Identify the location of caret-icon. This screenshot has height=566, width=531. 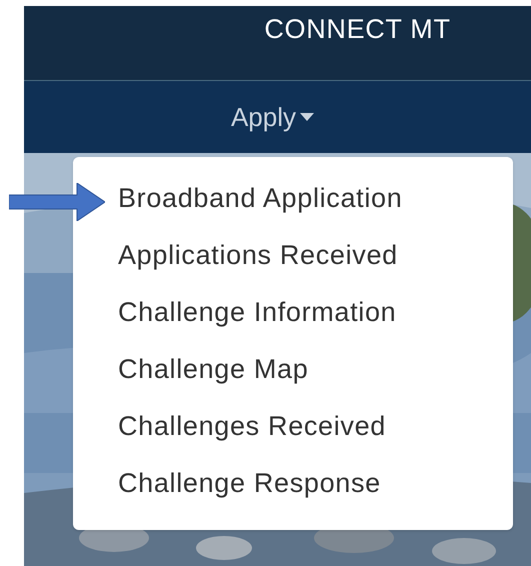
(307, 117).